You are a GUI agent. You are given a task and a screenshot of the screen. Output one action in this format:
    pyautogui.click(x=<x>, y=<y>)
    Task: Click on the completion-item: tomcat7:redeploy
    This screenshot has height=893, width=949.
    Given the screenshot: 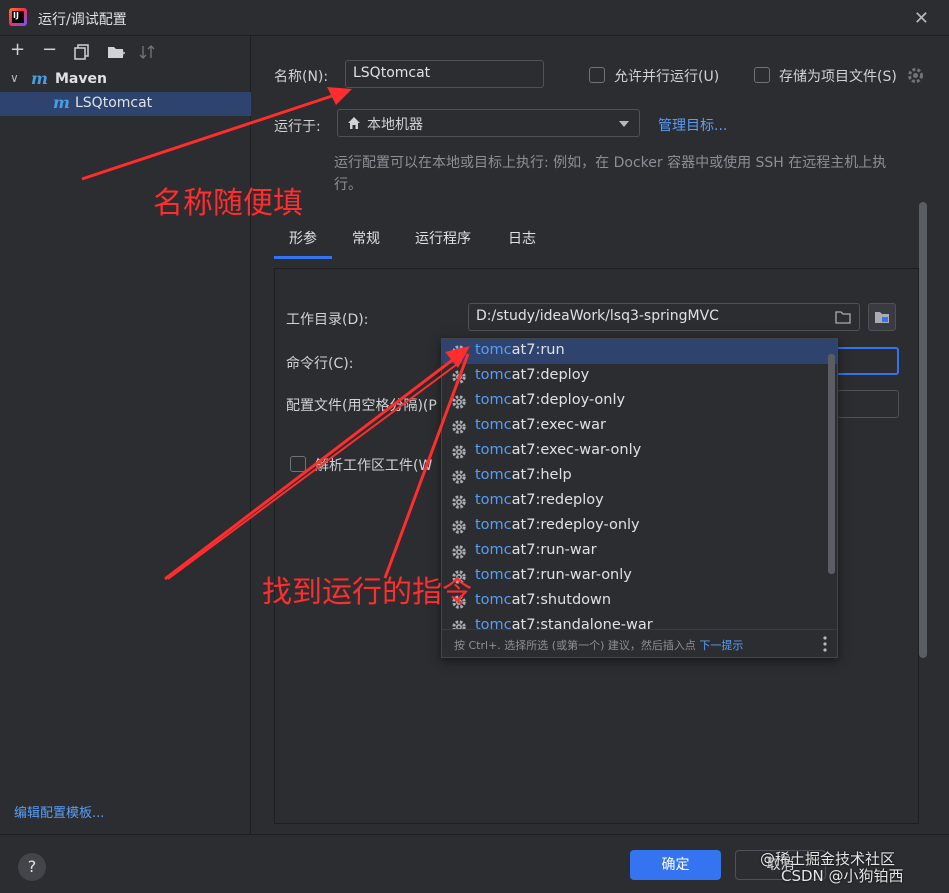 What is the action you would take?
    pyautogui.click(x=639, y=501)
    